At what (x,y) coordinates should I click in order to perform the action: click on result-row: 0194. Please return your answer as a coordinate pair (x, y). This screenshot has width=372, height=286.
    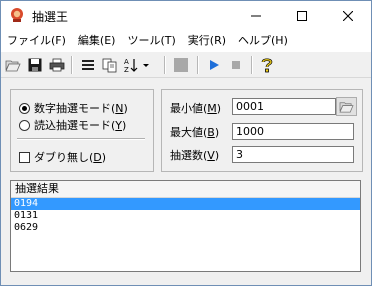
    Looking at the image, I should click on (185, 204).